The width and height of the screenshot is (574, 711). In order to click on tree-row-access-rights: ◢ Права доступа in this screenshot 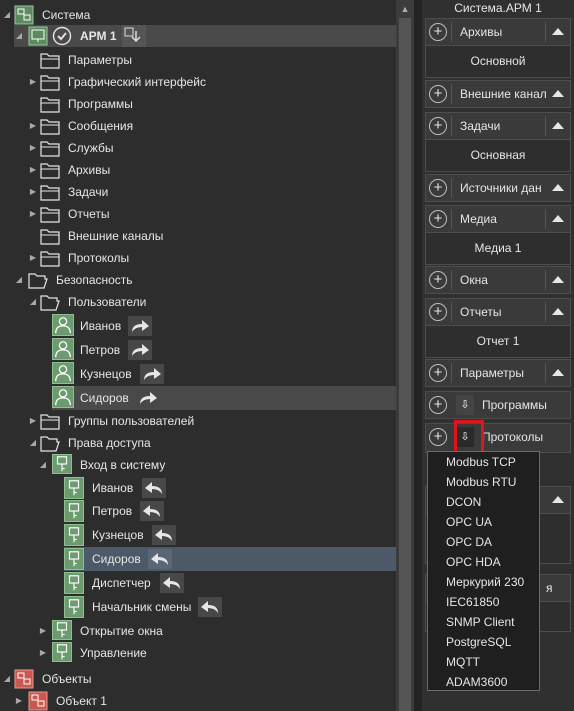, I will do `click(212, 443)`.